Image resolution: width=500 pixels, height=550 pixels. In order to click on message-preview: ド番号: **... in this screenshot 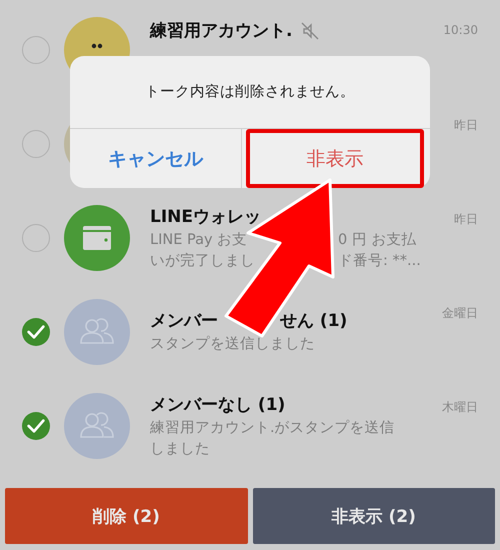, I will do `click(379, 261)`.